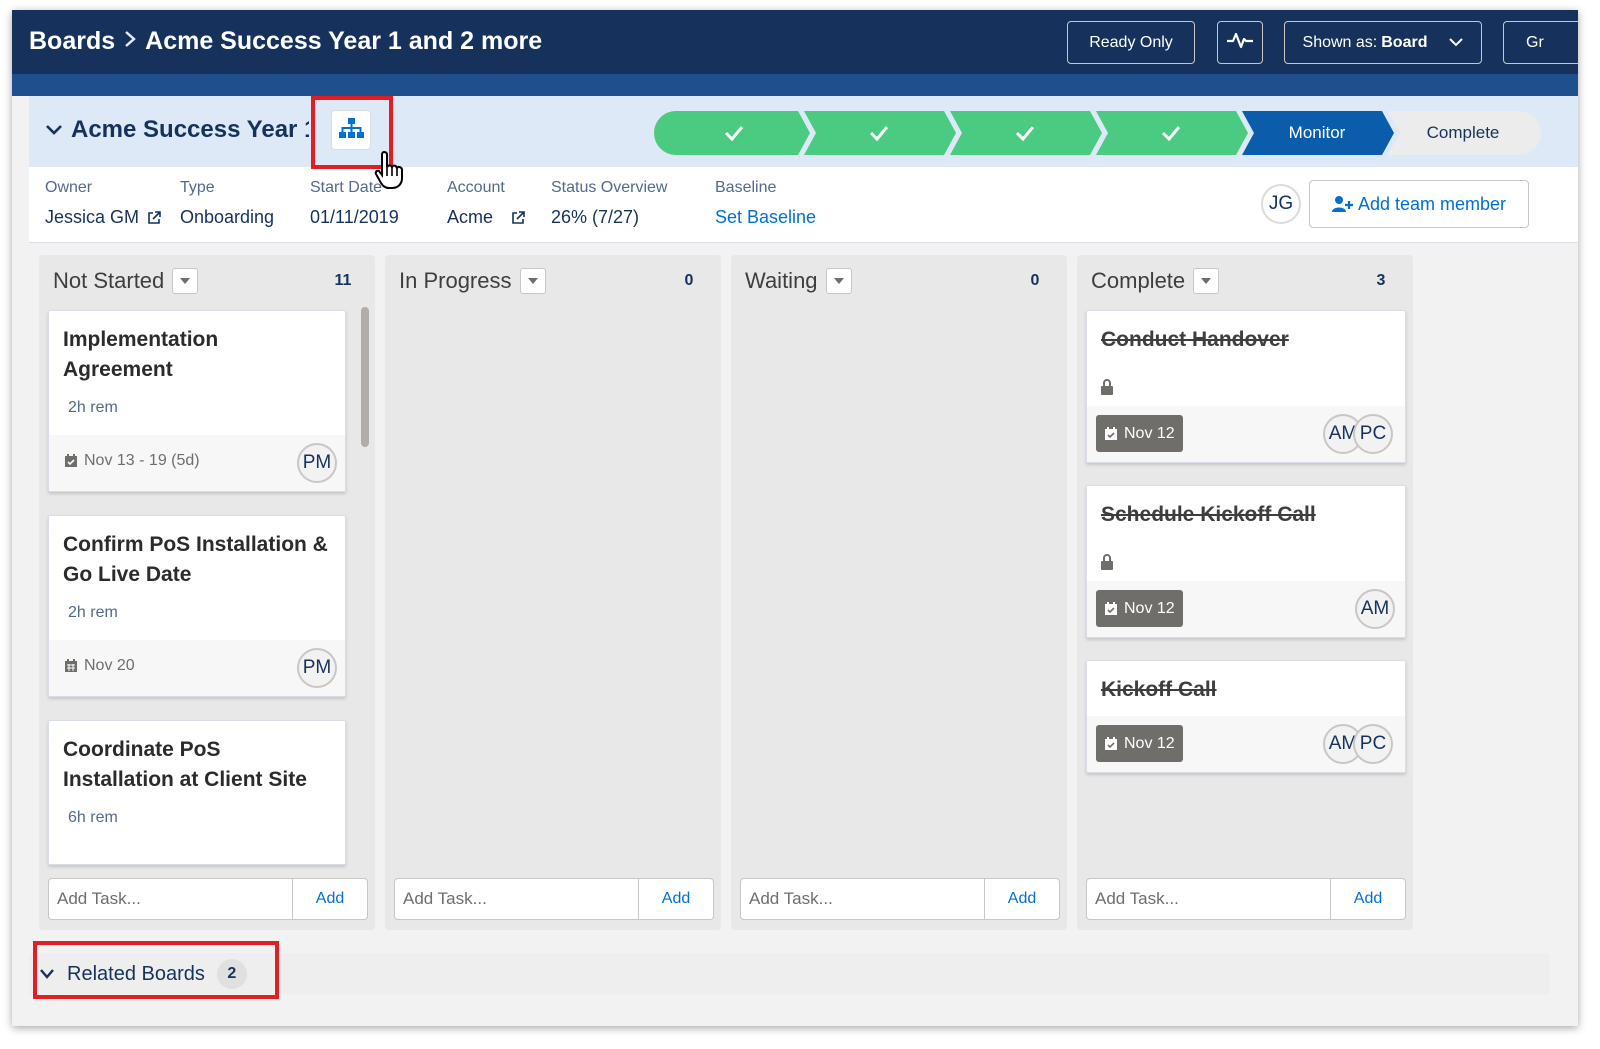  Describe the element at coordinates (746, 187) in the screenshot. I see `baseline-label: Baseline` at that location.